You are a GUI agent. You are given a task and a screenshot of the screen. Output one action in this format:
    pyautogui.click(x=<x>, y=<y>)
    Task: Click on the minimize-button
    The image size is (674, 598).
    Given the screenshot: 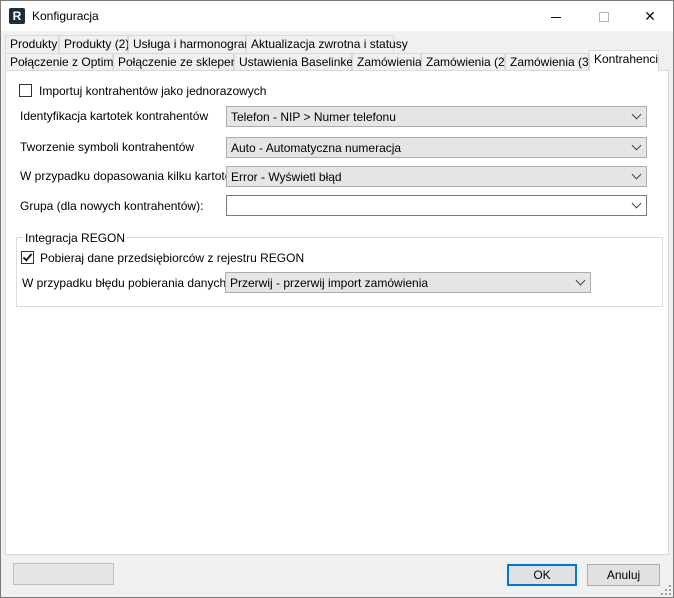 What is the action you would take?
    pyautogui.click(x=556, y=16)
    